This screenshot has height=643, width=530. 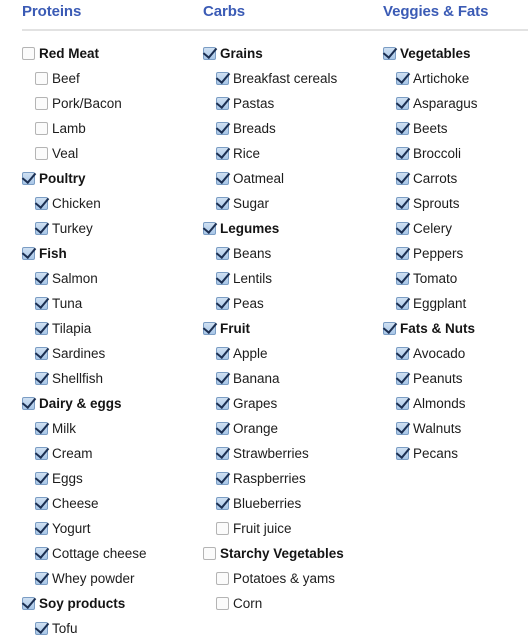 What do you see at coordinates (41, 428) in the screenshot?
I see `checkbox-checked-icon-milk` at bounding box center [41, 428].